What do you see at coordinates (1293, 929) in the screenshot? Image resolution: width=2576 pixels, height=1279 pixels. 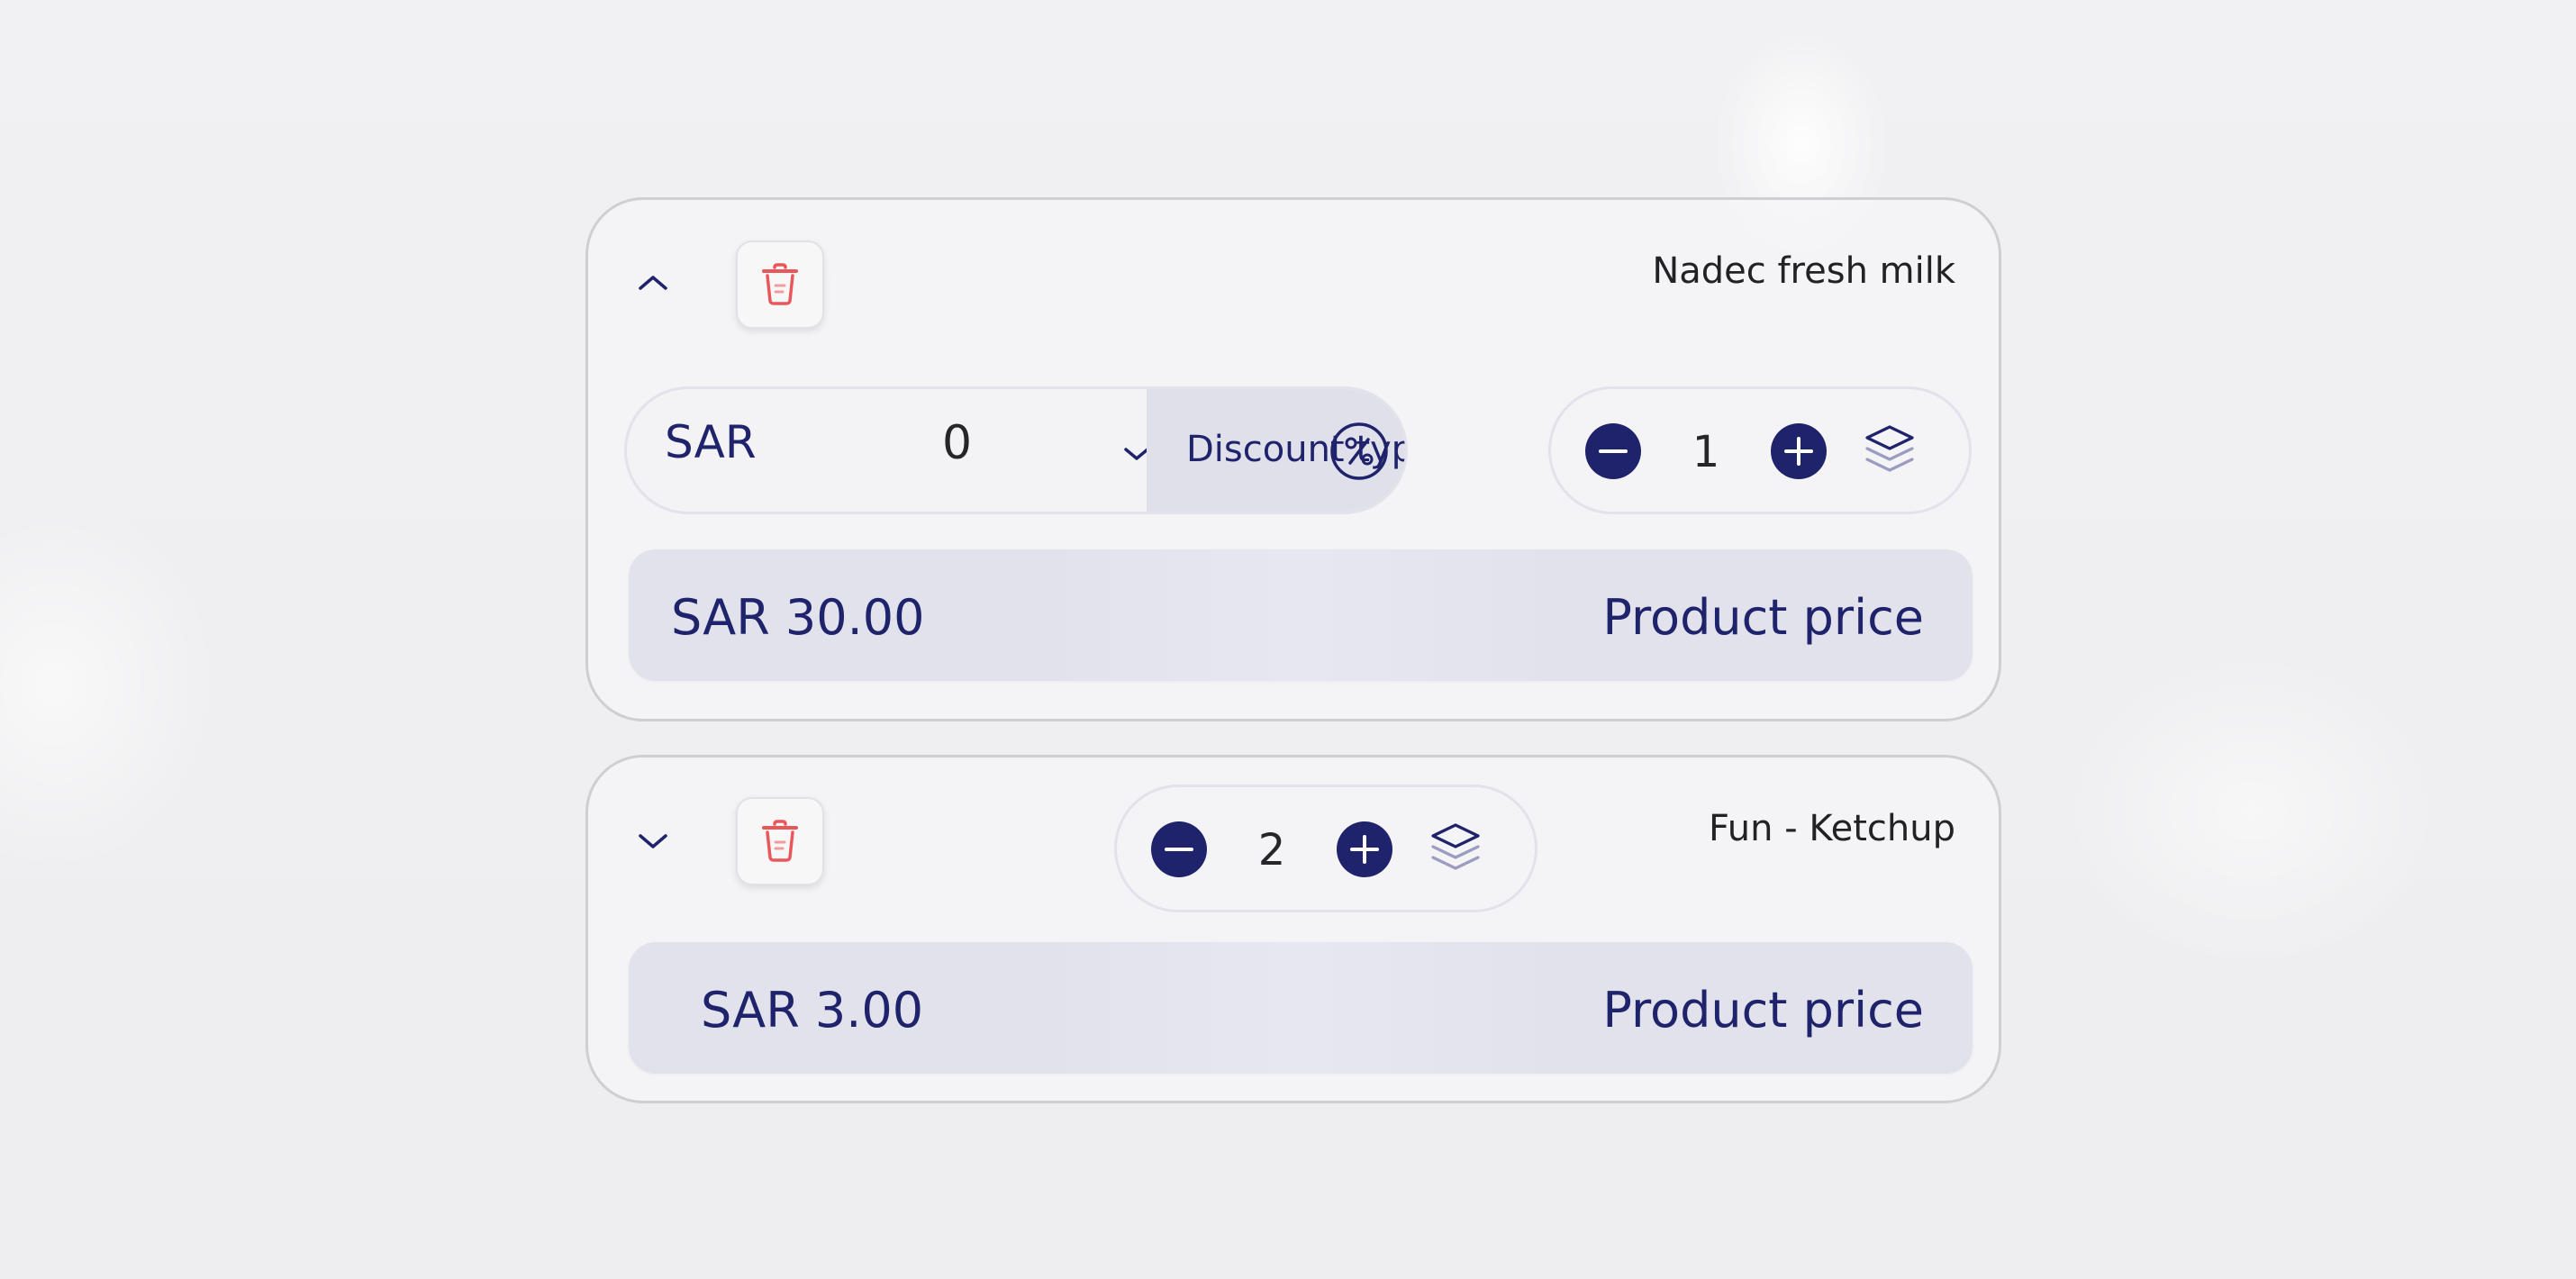 I see `cart-item-card: 2 Fun - Ketchup SAR 3.00 Product price` at bounding box center [1293, 929].